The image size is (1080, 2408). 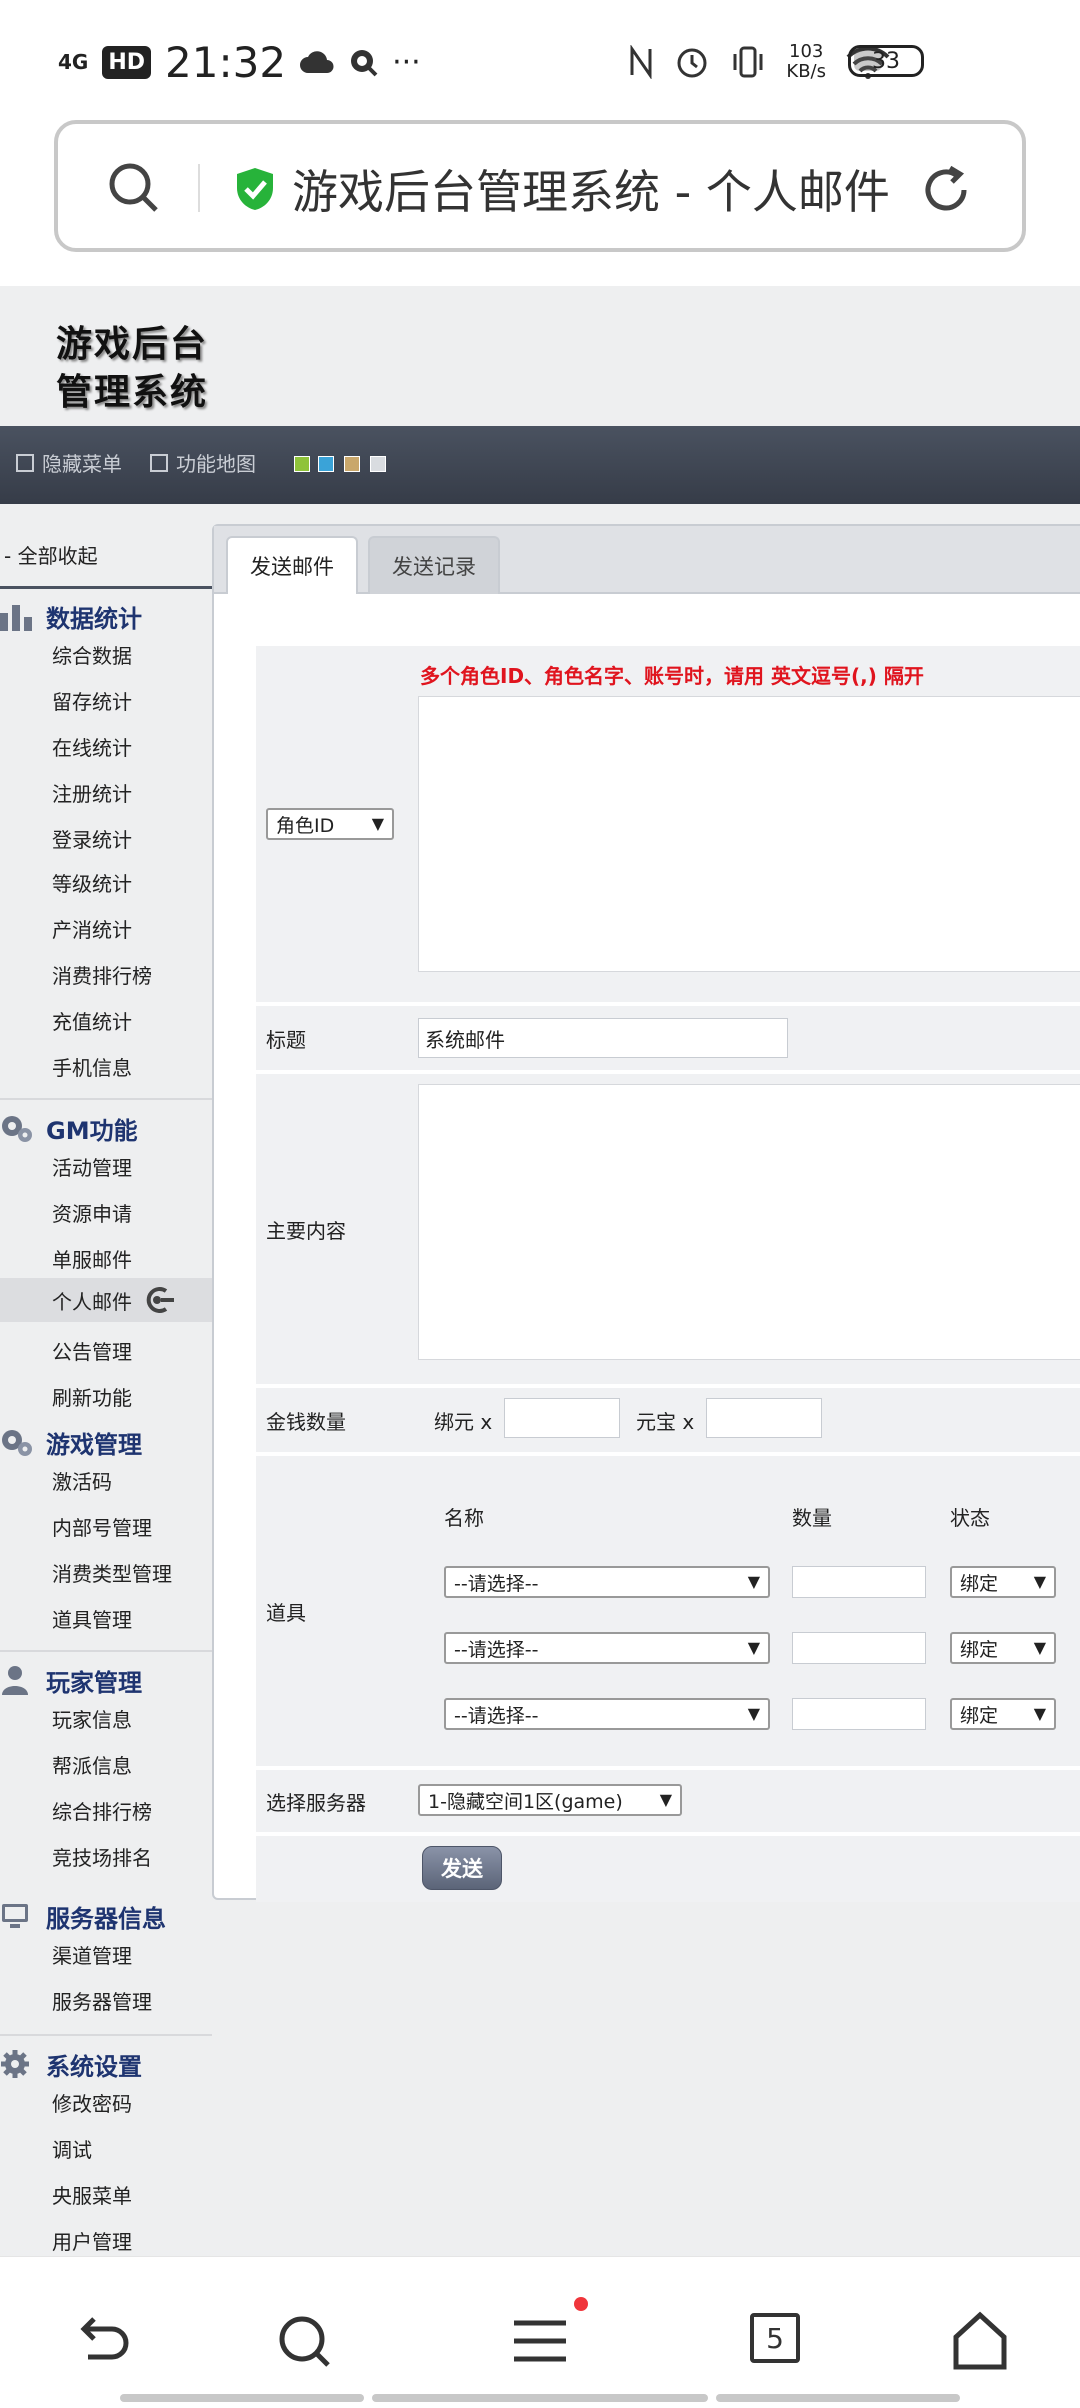 I want to click on sidebar-item: 帮派信息, so click(x=92, y=1764).